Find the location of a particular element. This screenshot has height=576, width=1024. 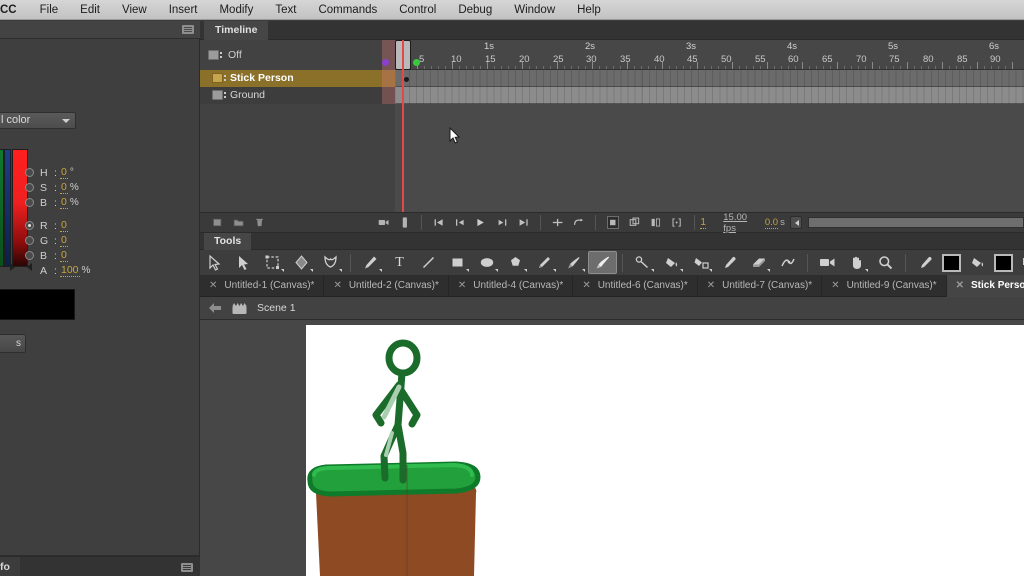

paint-brush-tool is located at coordinates (573, 262).